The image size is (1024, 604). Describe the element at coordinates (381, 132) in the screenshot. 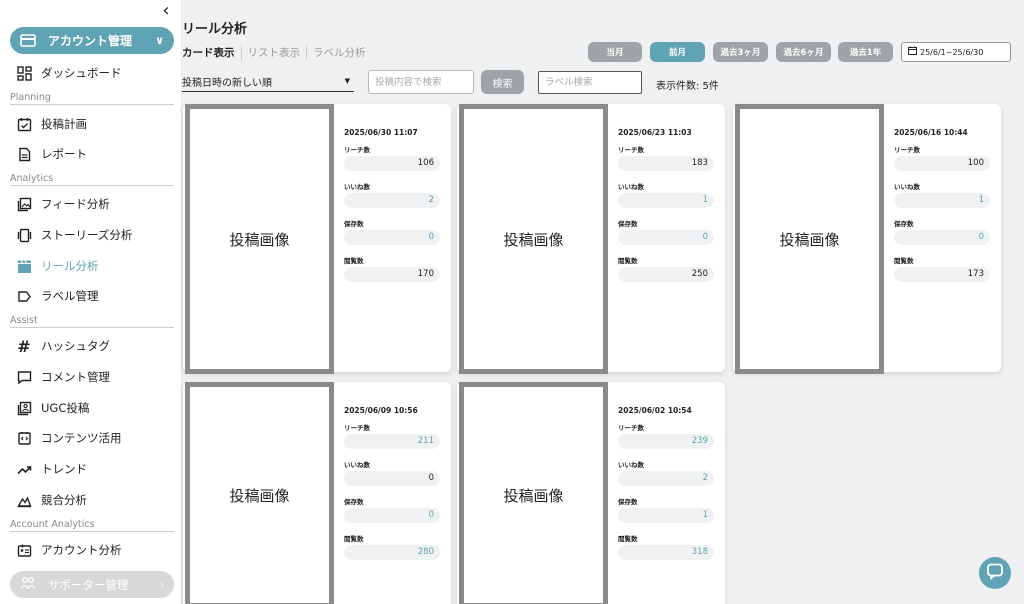

I see `post-date: 2025/06/30 11:07` at that location.